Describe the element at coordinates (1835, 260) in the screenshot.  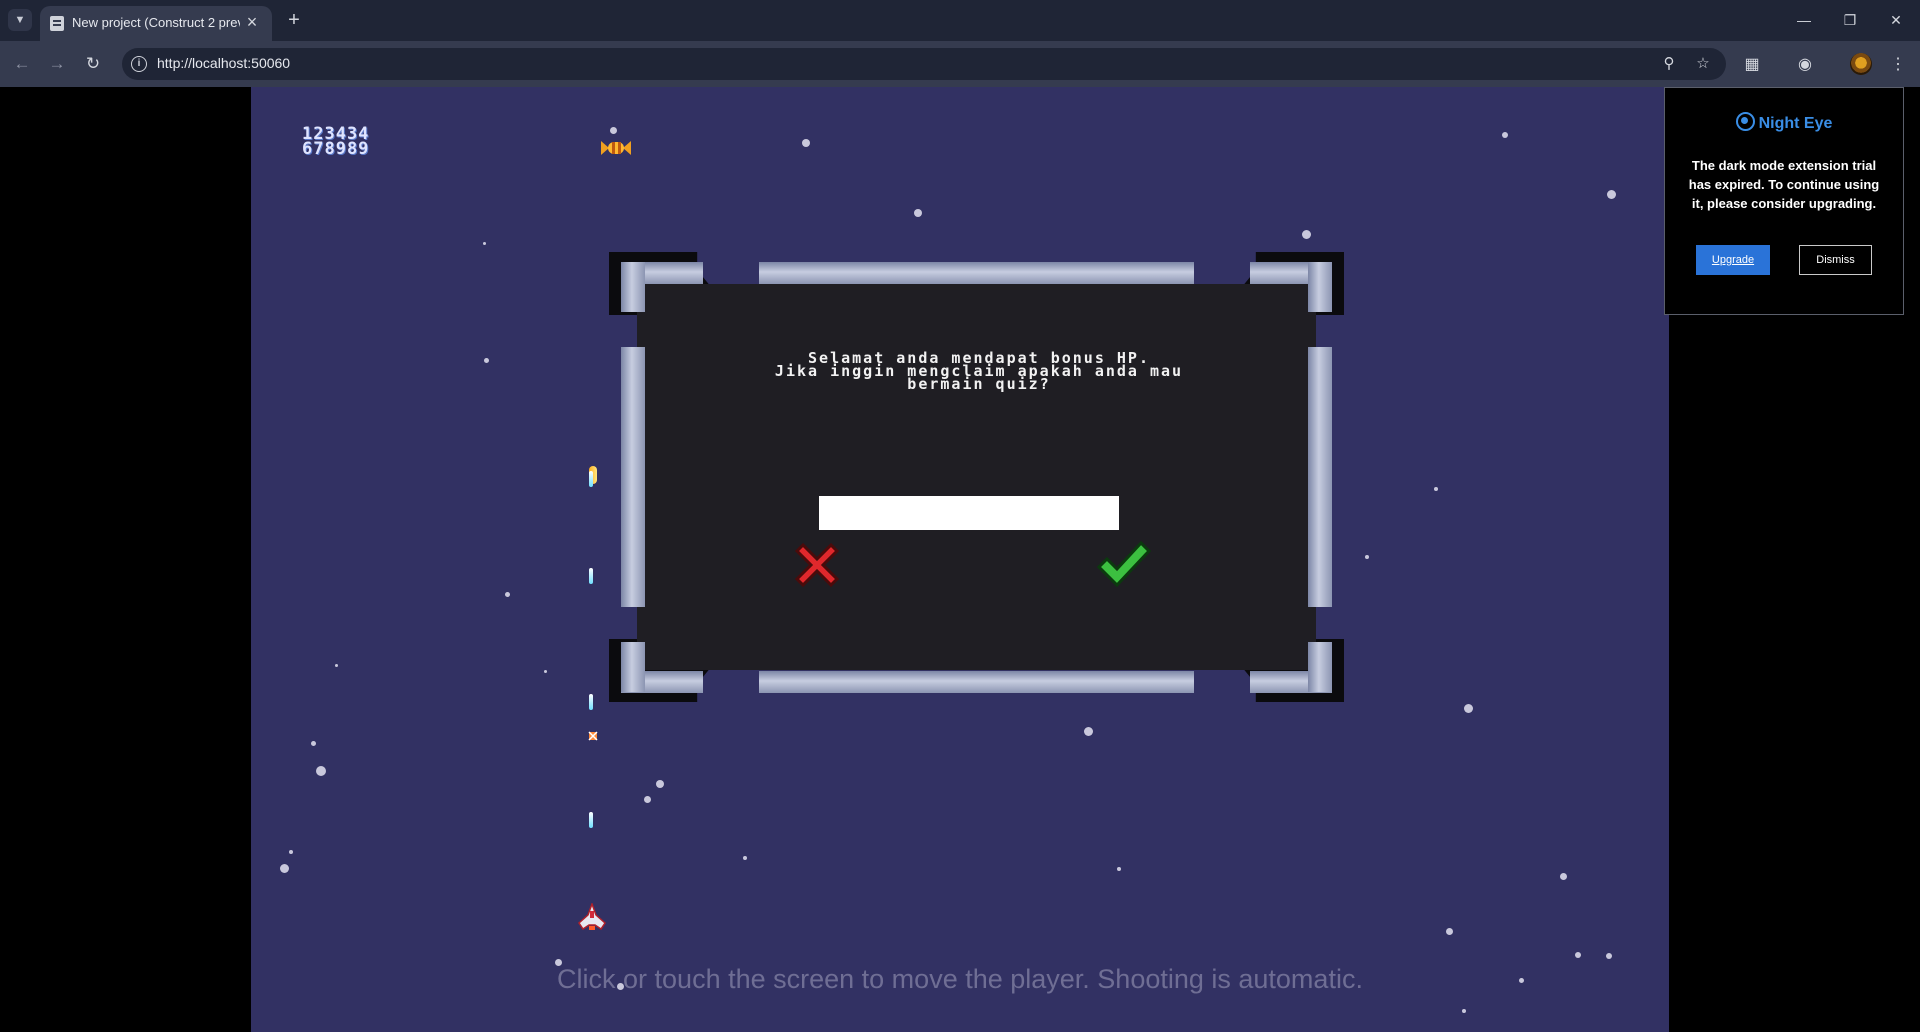
I see `dismiss-button: Dismiss` at that location.